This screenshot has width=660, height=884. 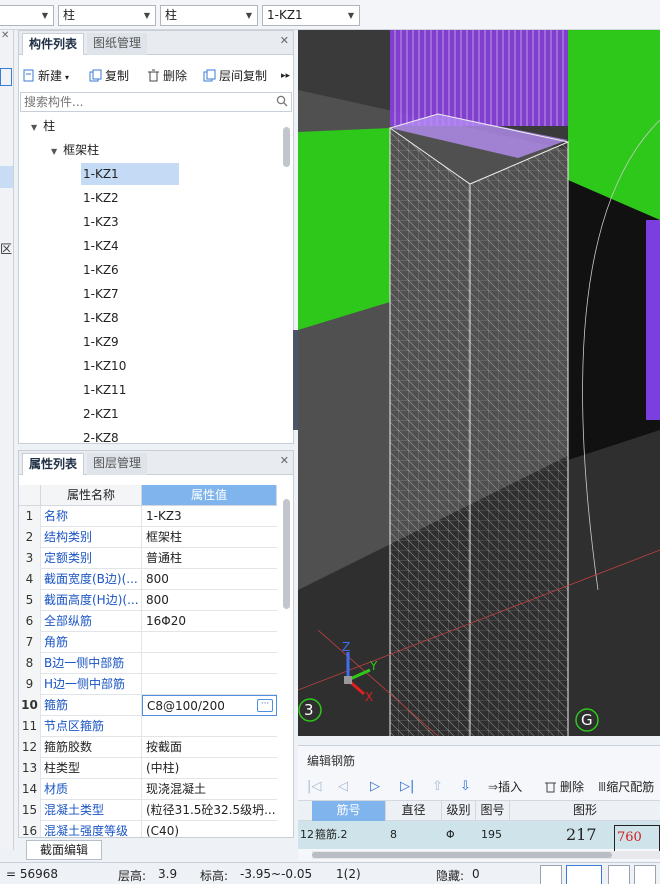 What do you see at coordinates (53, 464) in the screenshot?
I see `tab-property-list: 属性列表` at bounding box center [53, 464].